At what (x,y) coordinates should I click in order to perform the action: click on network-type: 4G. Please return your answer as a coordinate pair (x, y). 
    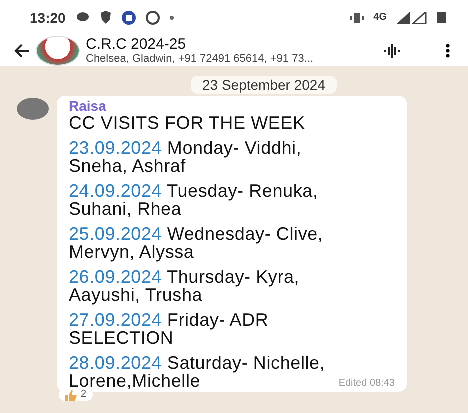
    Looking at the image, I should click on (380, 17).